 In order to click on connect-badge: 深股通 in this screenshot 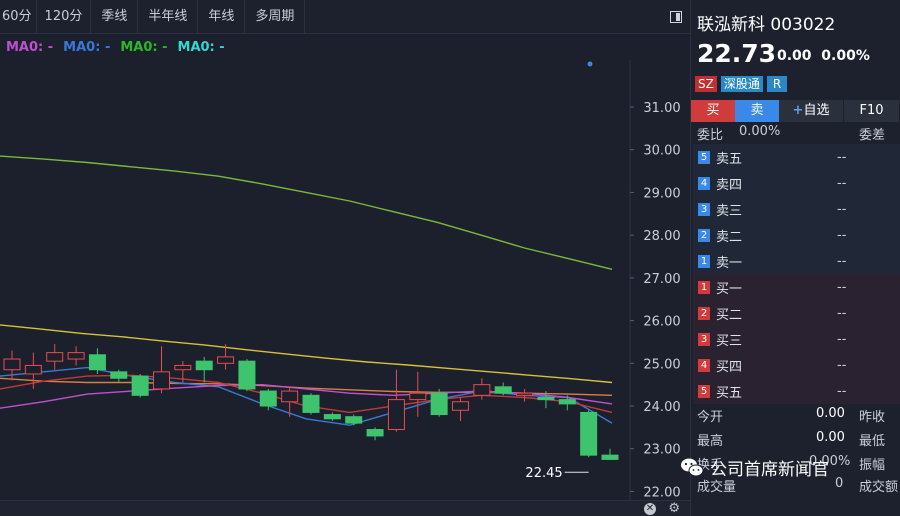, I will do `click(741, 84)`.